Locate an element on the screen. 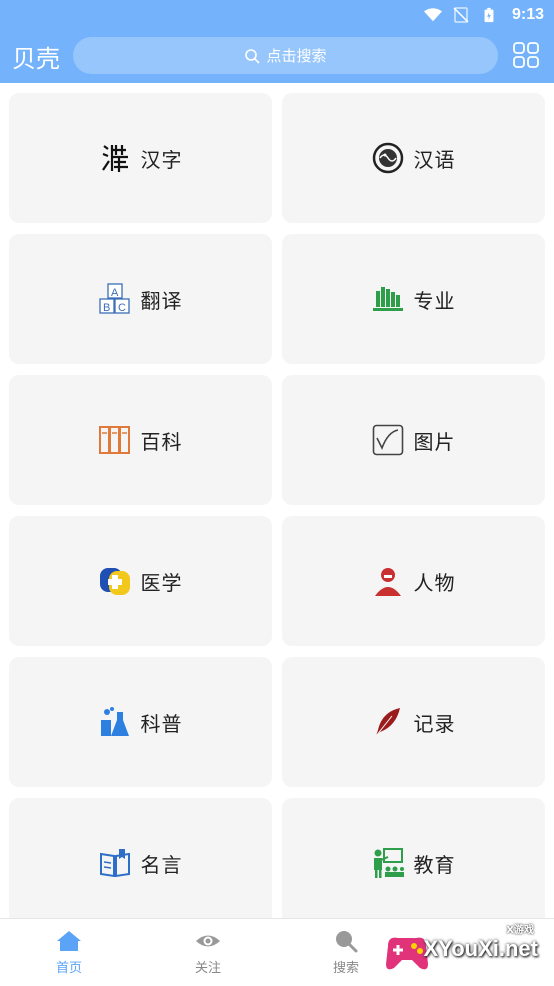 The height and width of the screenshot is (986, 554). svg-text: A is located at coordinates (115, 293).